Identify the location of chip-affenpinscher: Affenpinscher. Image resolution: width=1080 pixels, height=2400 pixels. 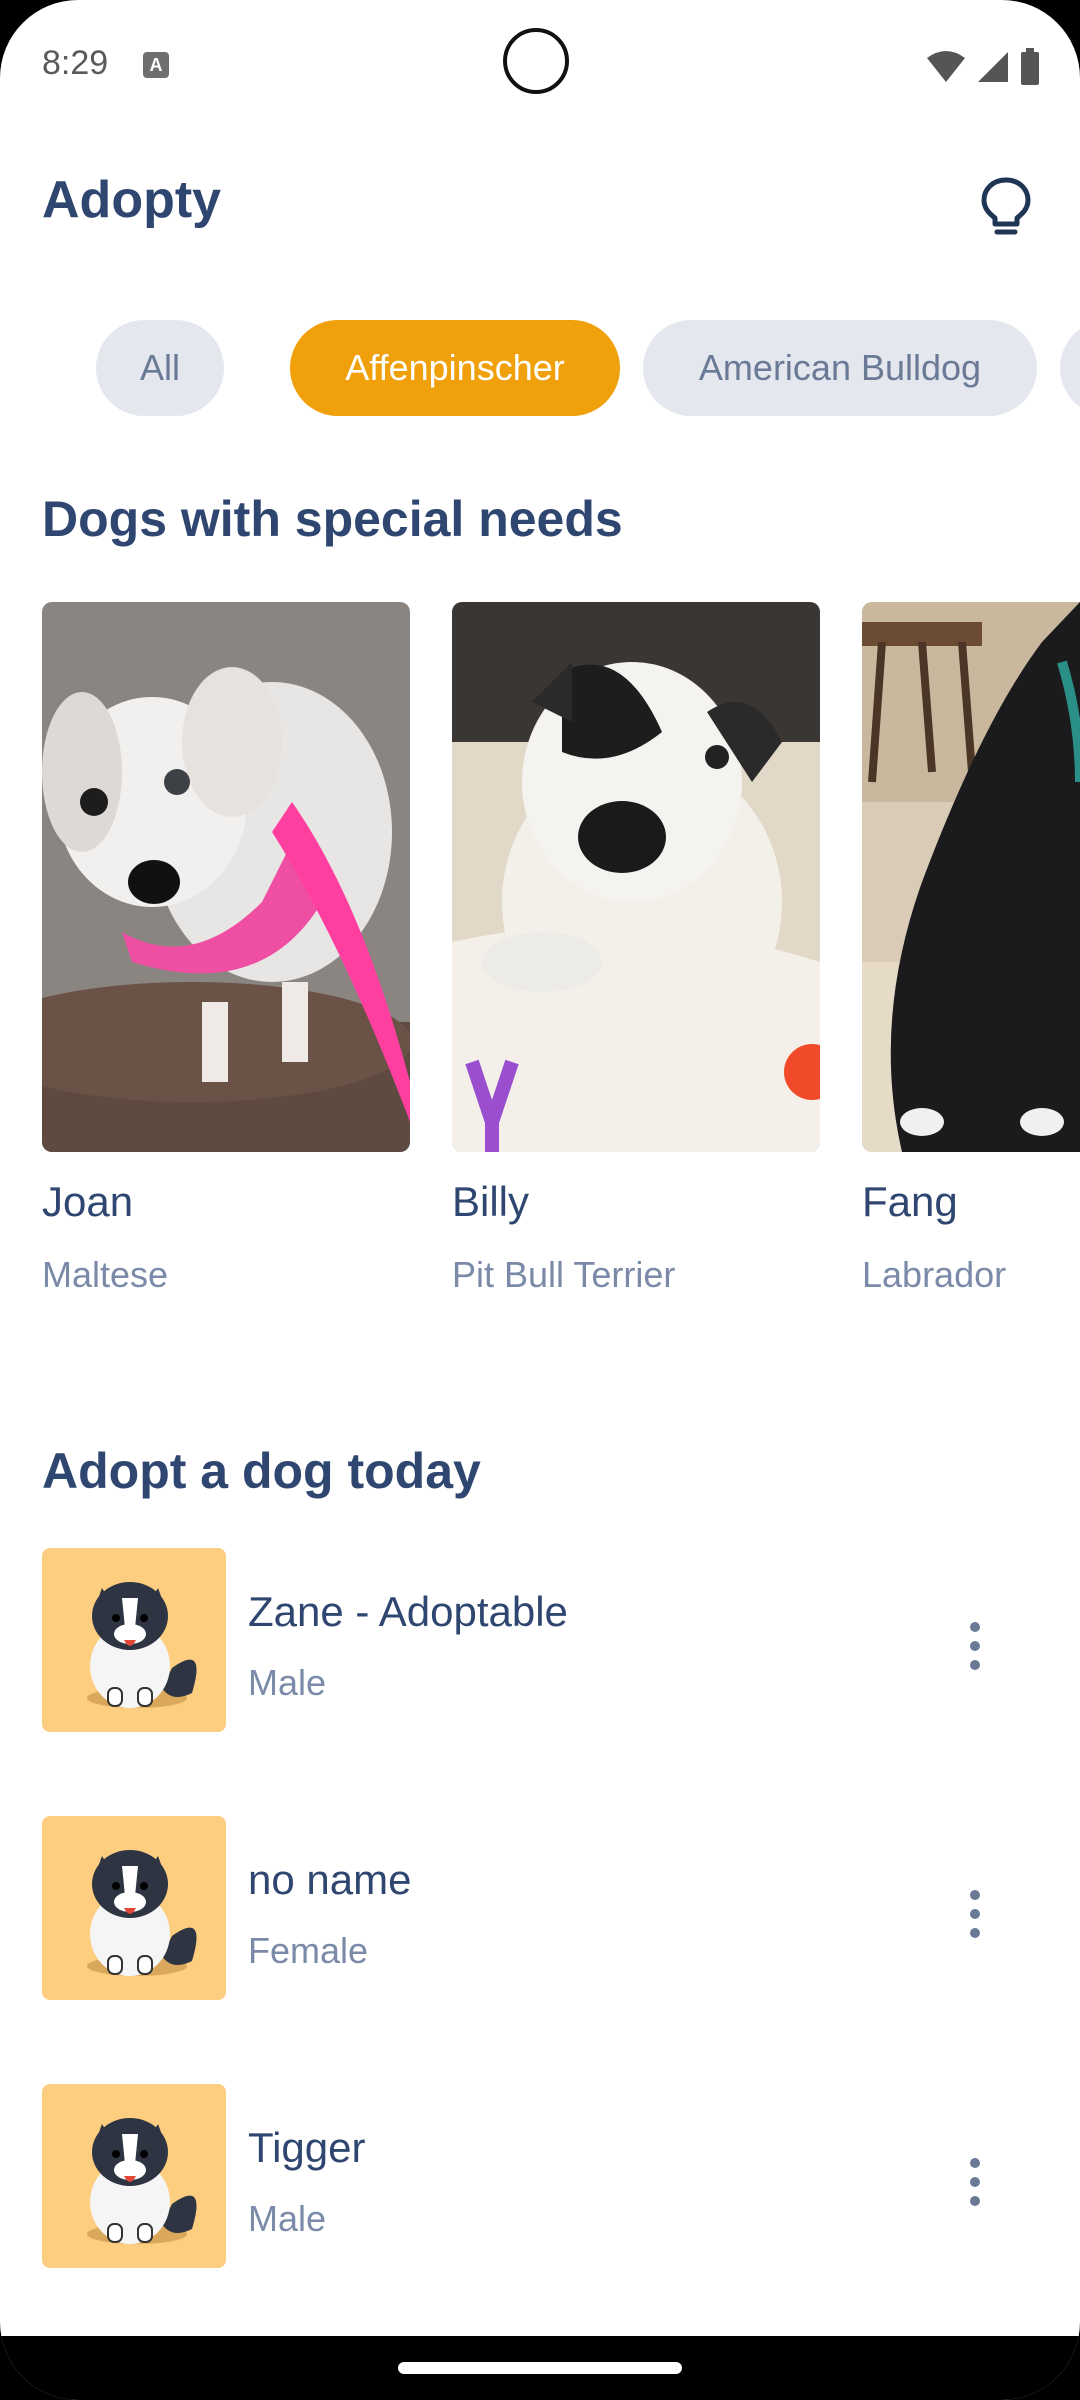
(455, 368).